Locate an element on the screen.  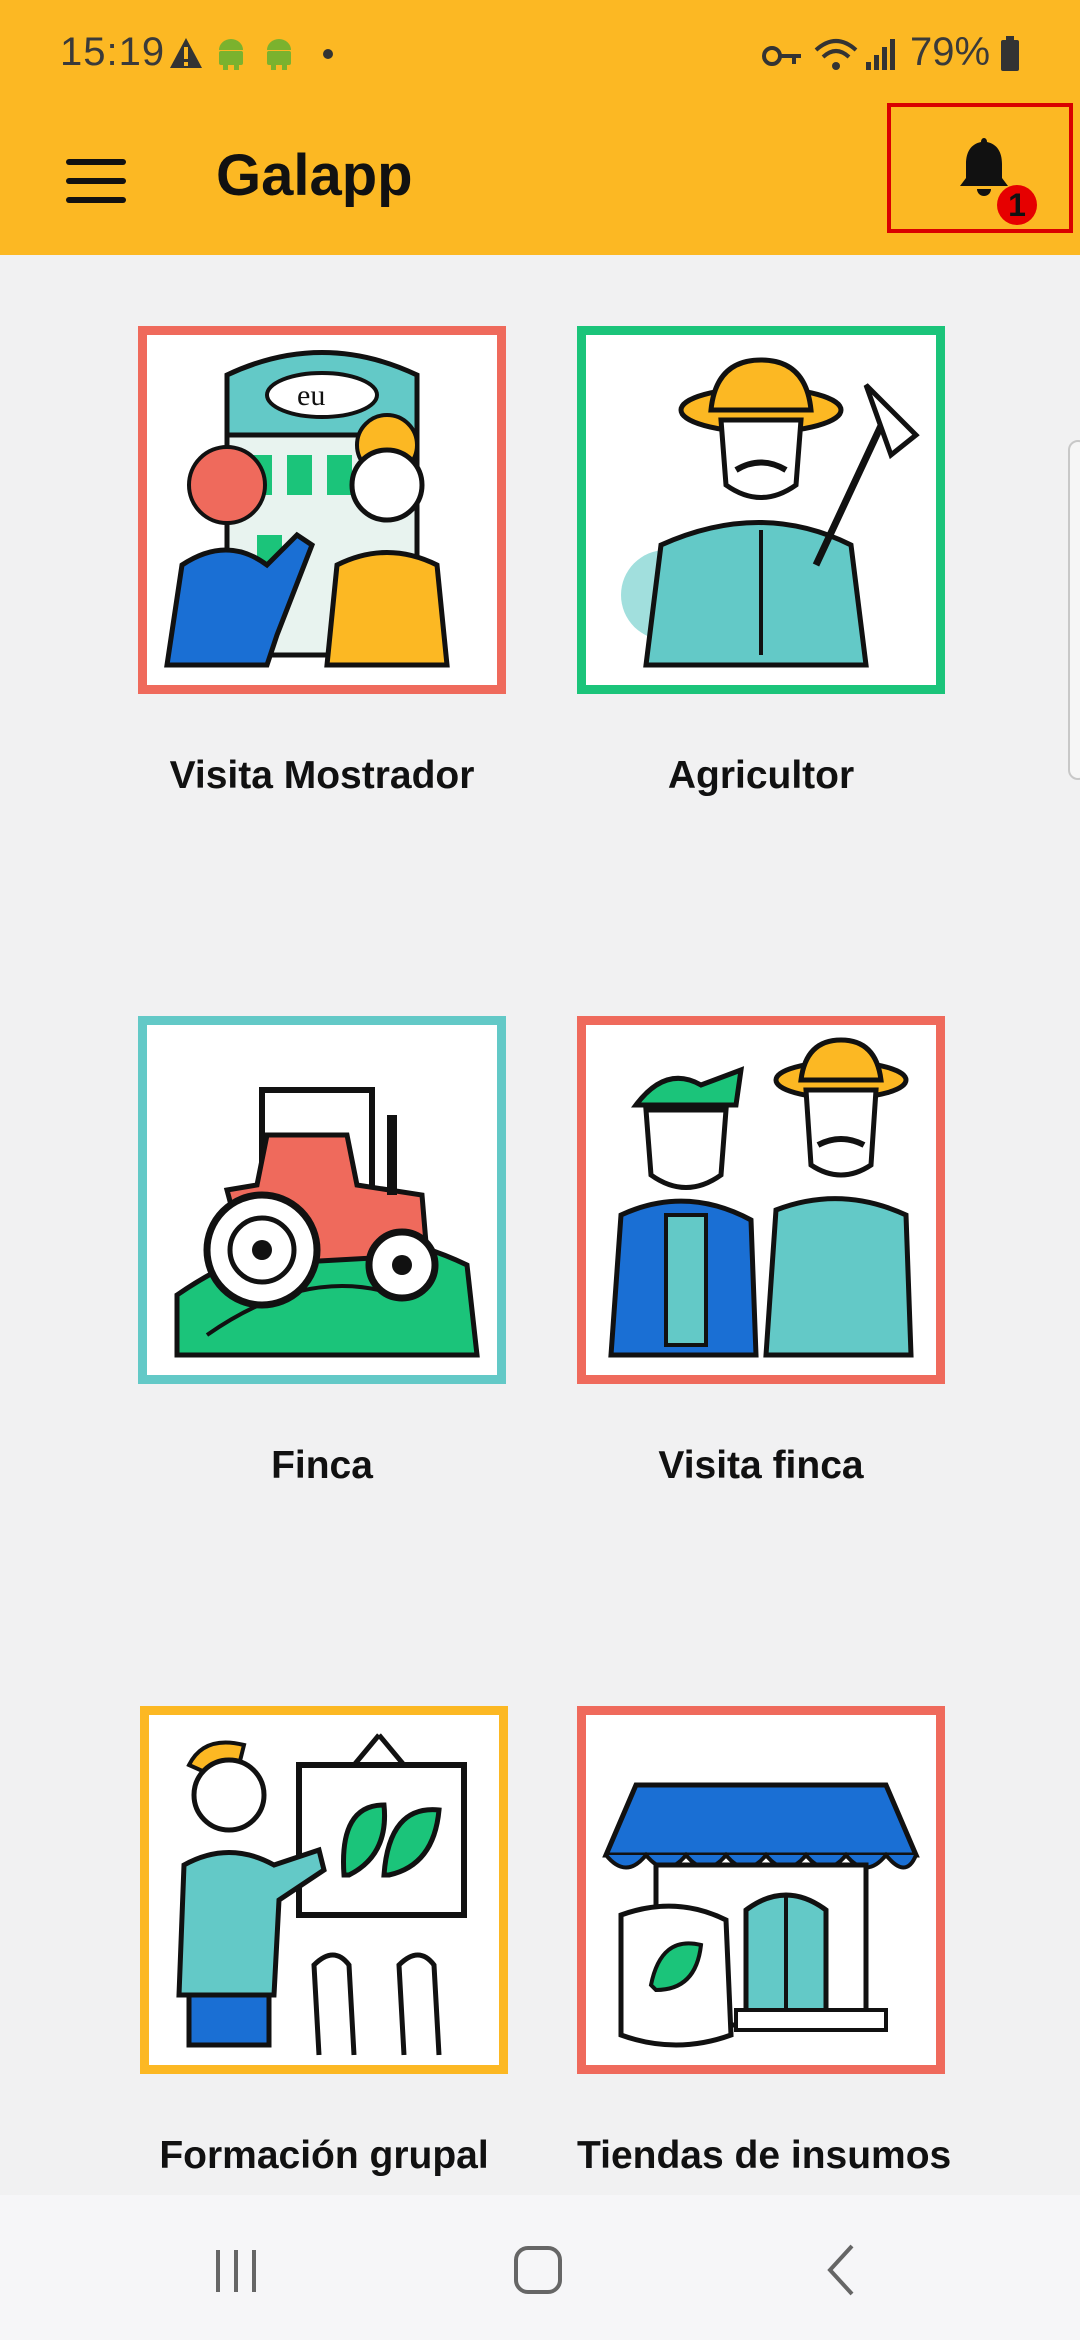
system-nav-bar is located at coordinates (540, 2267).